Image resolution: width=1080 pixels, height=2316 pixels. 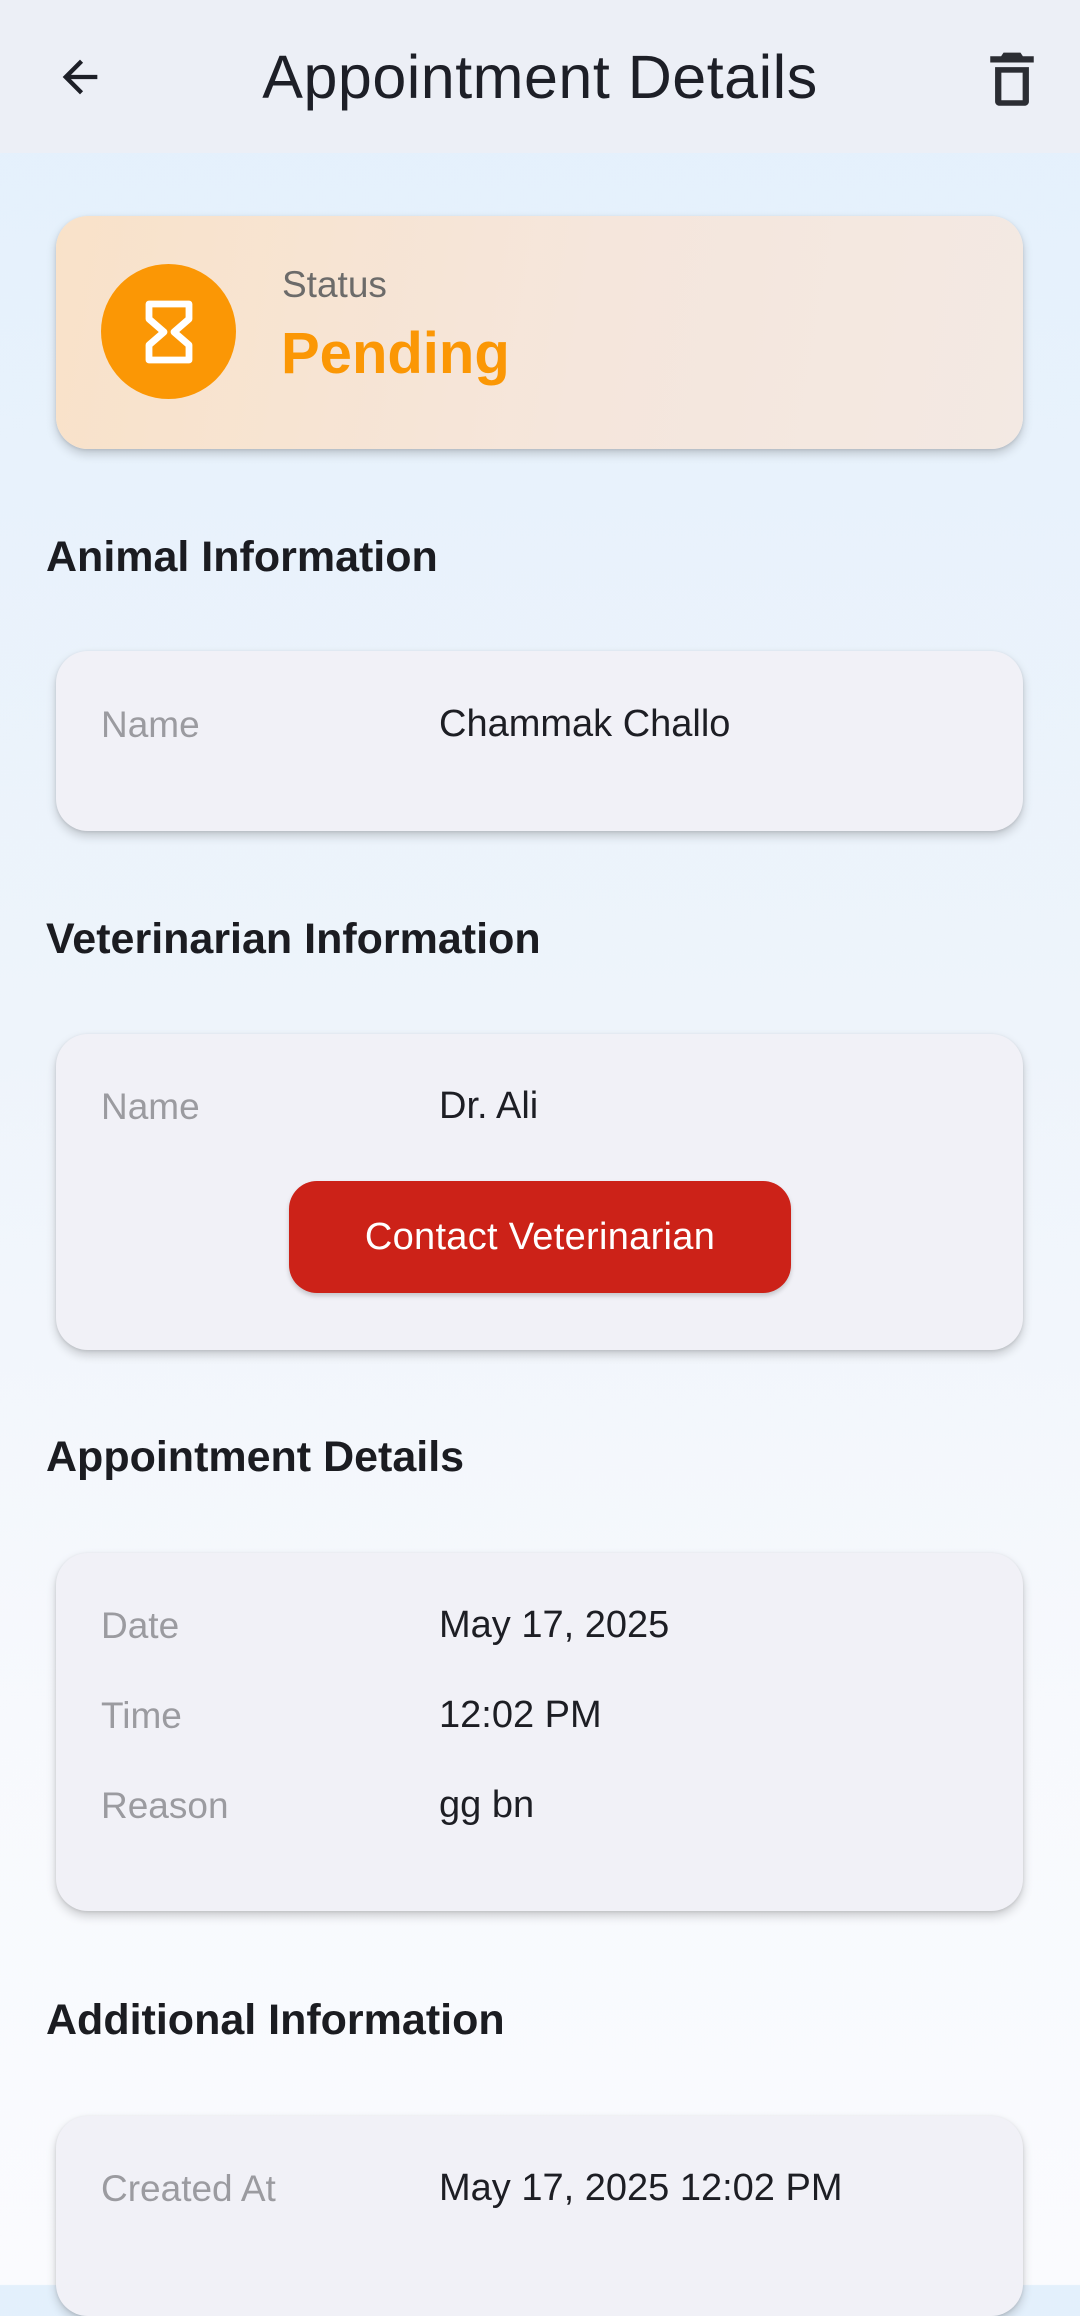 What do you see at coordinates (487, 1805) in the screenshot?
I see `reason-value: gg bn` at bounding box center [487, 1805].